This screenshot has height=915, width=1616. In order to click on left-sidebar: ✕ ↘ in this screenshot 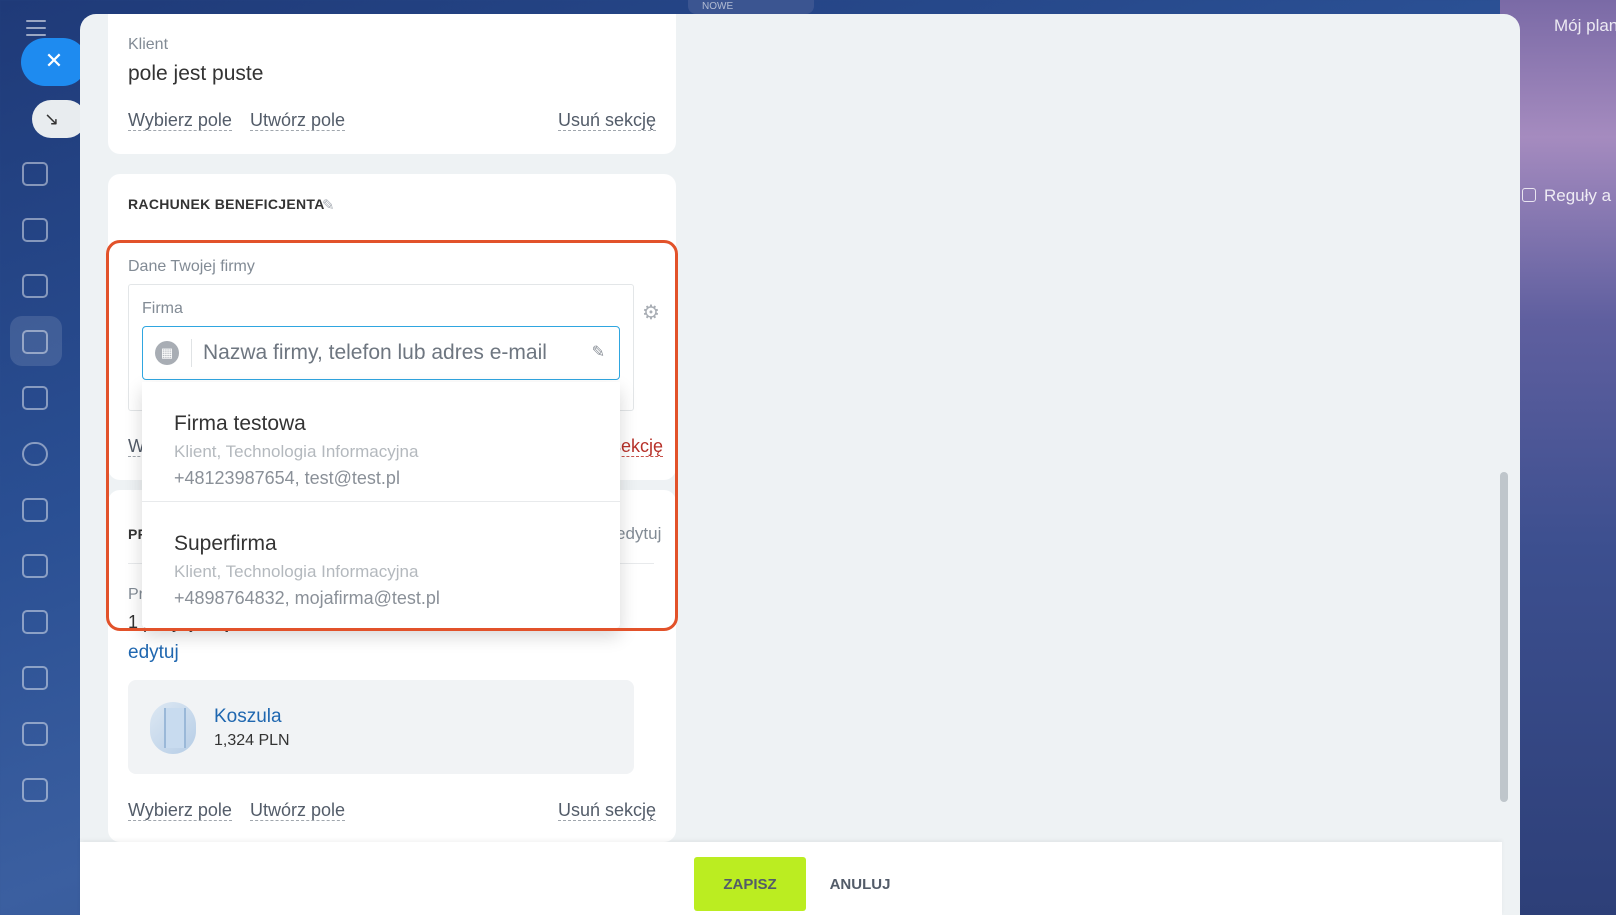, I will do `click(43, 457)`.